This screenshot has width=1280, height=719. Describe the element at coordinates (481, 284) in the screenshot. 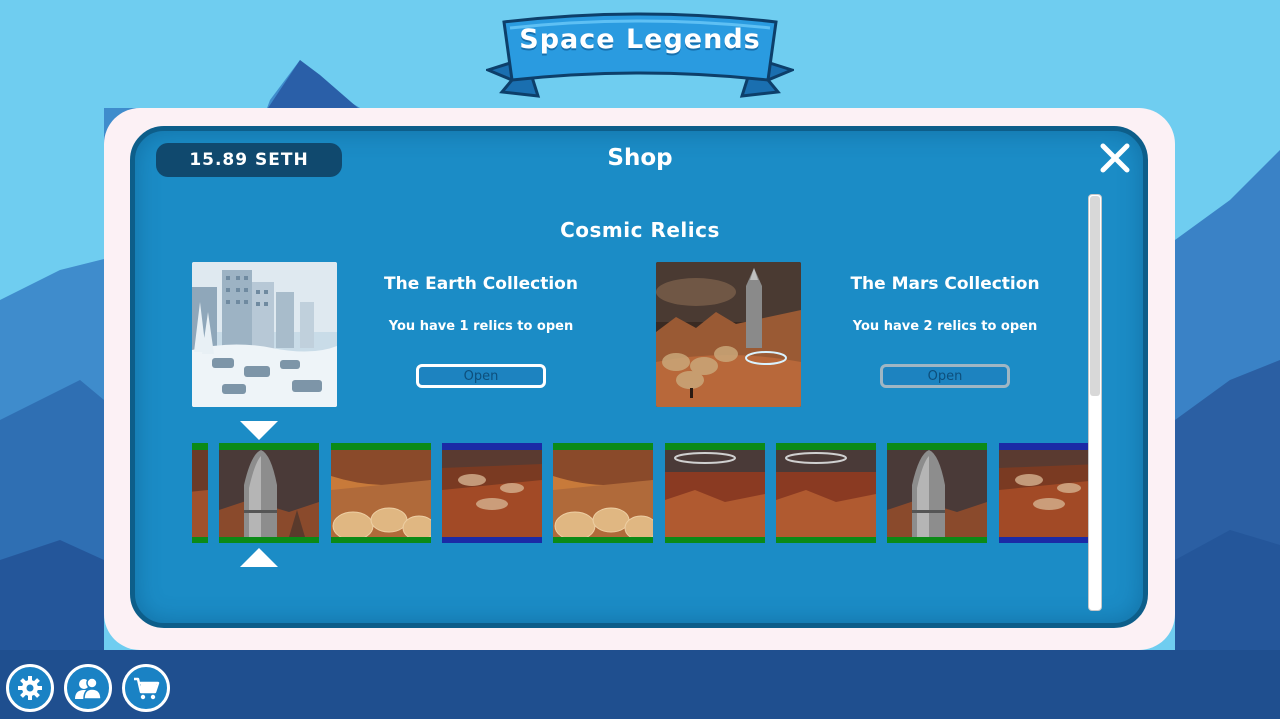

I see `earth-collection-name: The Earth Collection` at that location.